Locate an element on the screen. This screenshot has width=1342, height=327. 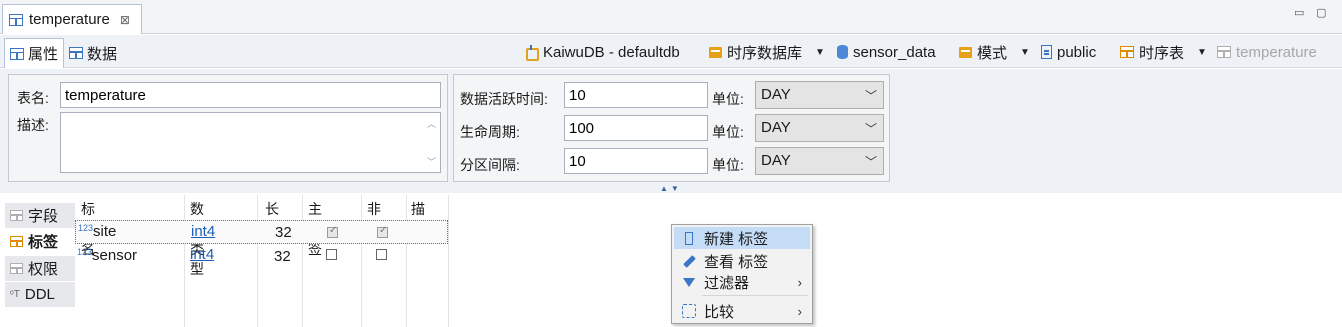
properties-icon is located at coordinates (17, 53).